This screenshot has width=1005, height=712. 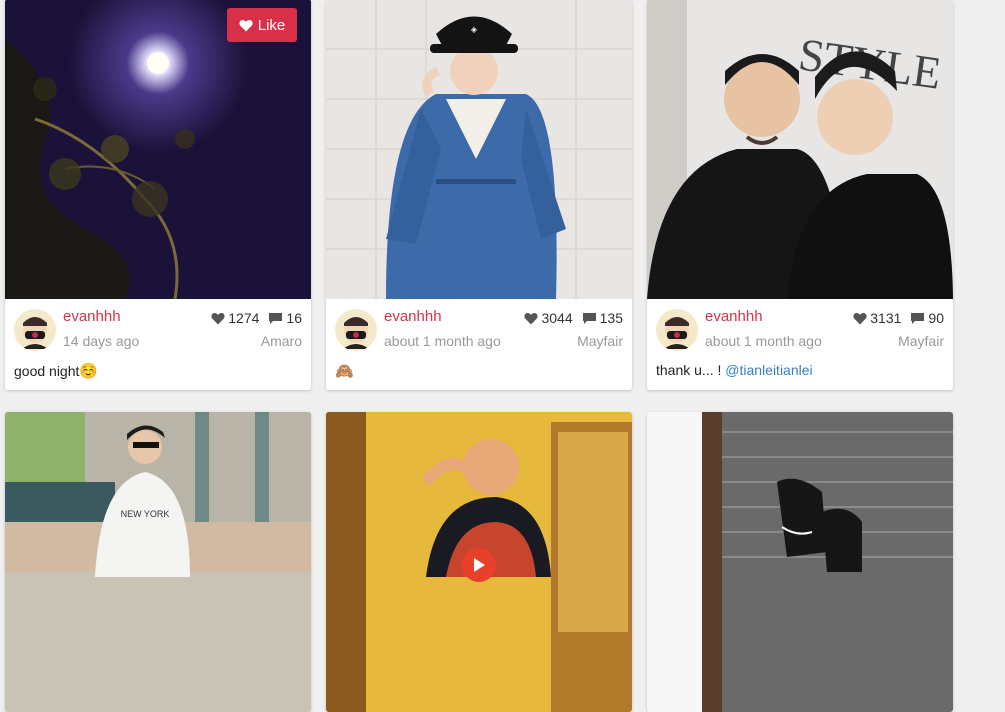 I want to click on post-card: NEW YORK, so click(x=158, y=562).